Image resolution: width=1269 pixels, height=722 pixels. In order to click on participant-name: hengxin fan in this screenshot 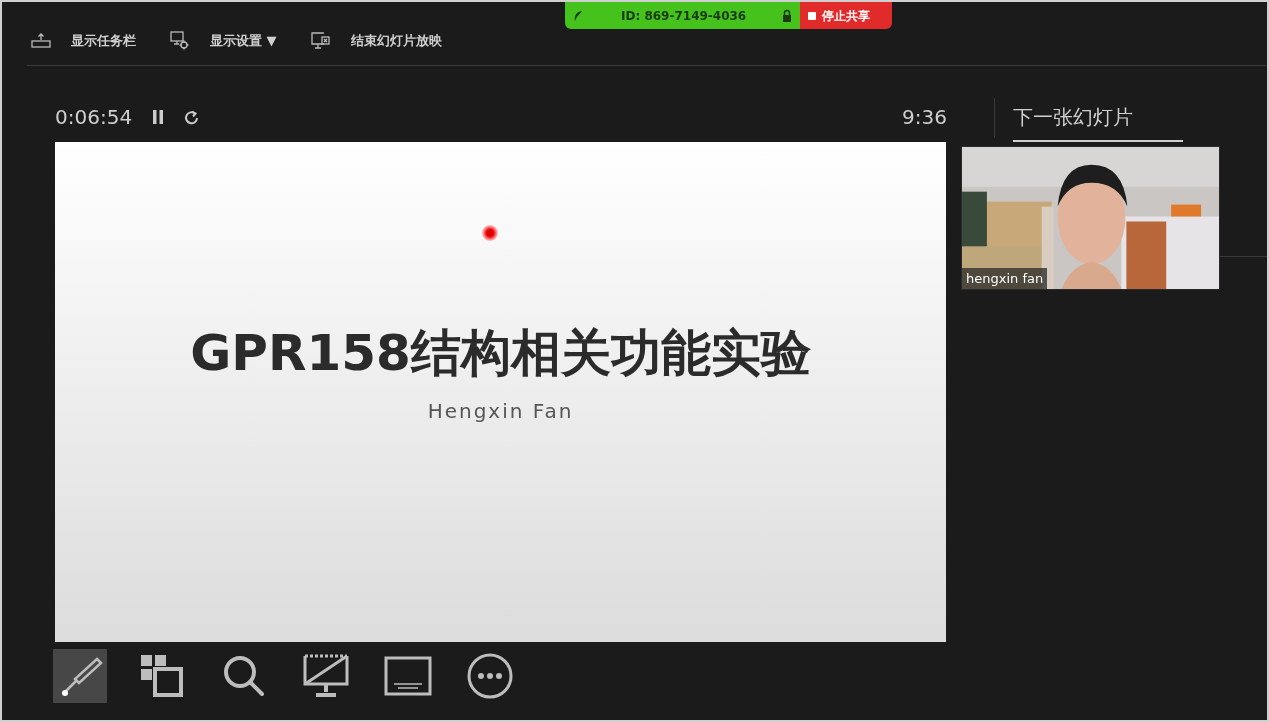, I will do `click(1005, 278)`.